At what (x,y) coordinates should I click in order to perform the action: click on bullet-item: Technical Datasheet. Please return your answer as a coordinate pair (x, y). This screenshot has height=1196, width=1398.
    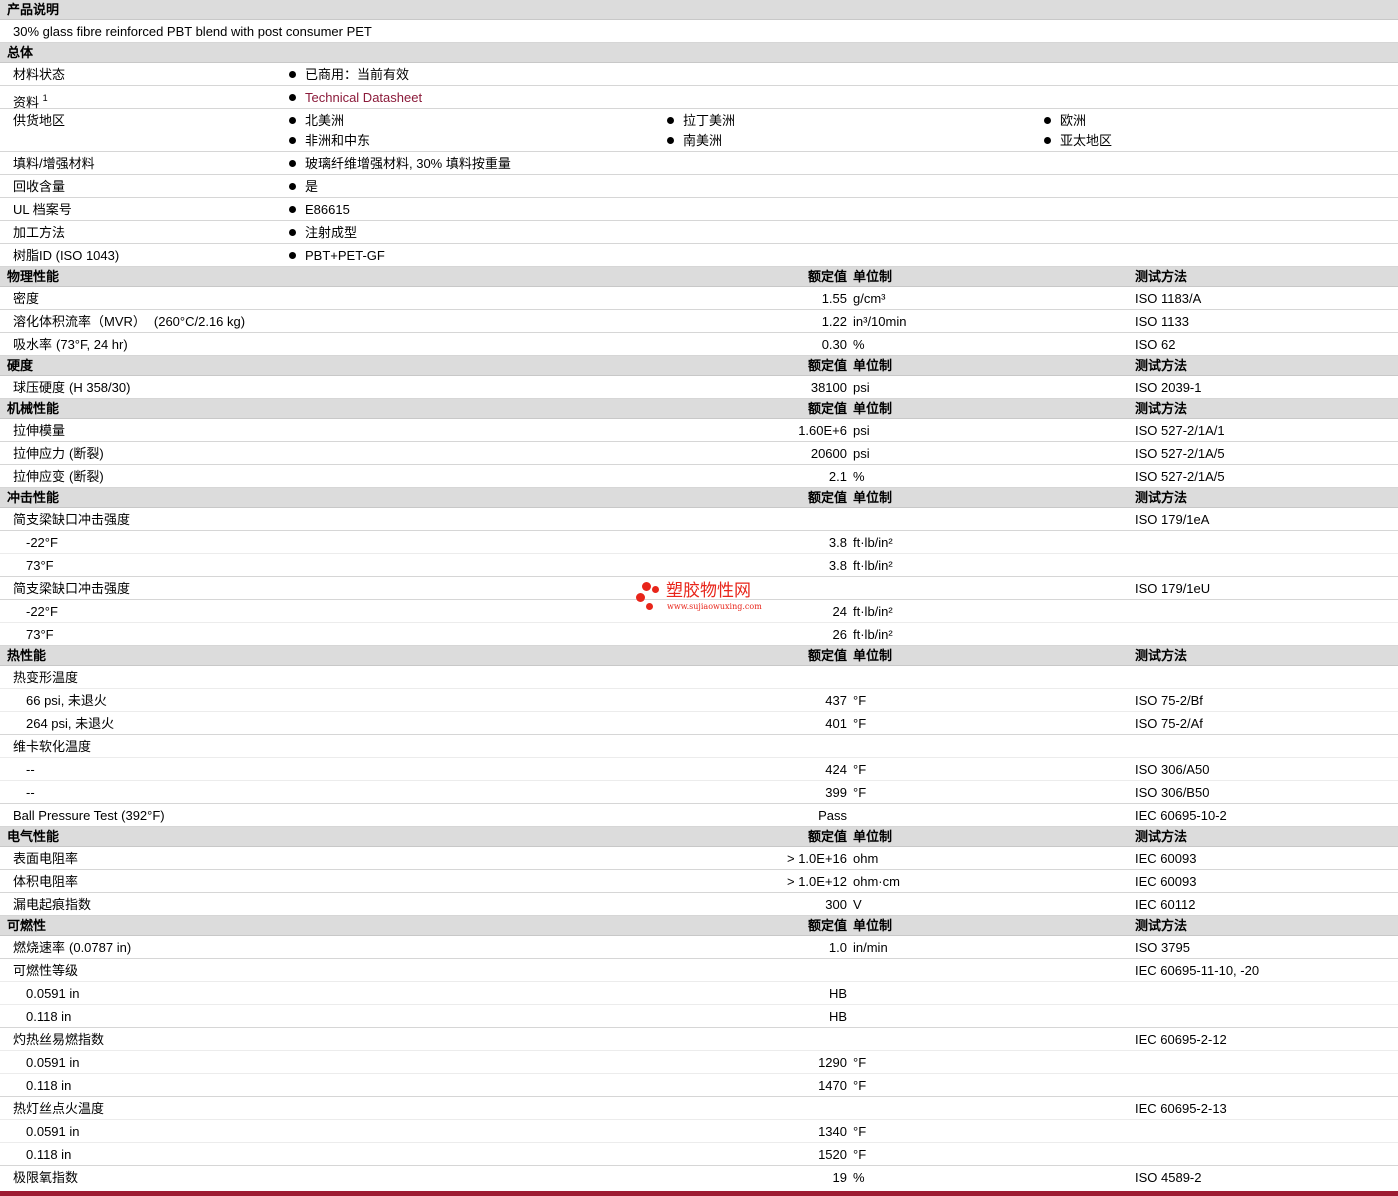
    Looking at the image, I should click on (355, 98).